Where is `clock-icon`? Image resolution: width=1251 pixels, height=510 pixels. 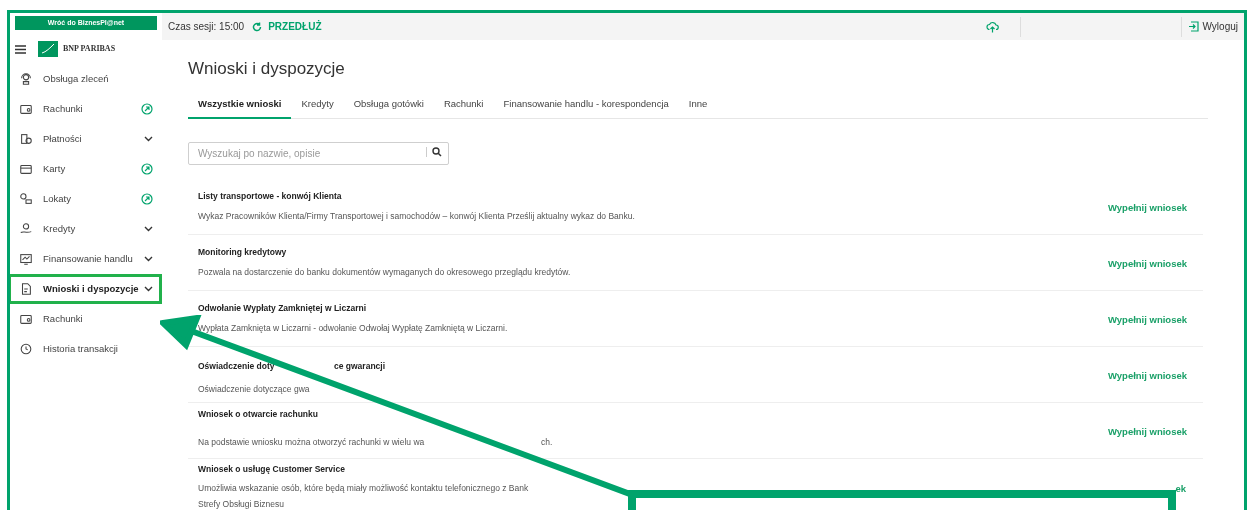
clock-icon is located at coordinates (26, 349).